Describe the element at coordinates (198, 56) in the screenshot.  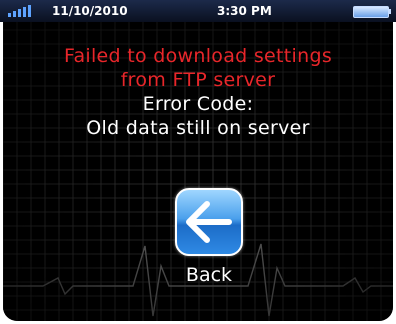
I see `error-message-line-1: Failed to download settings` at that location.